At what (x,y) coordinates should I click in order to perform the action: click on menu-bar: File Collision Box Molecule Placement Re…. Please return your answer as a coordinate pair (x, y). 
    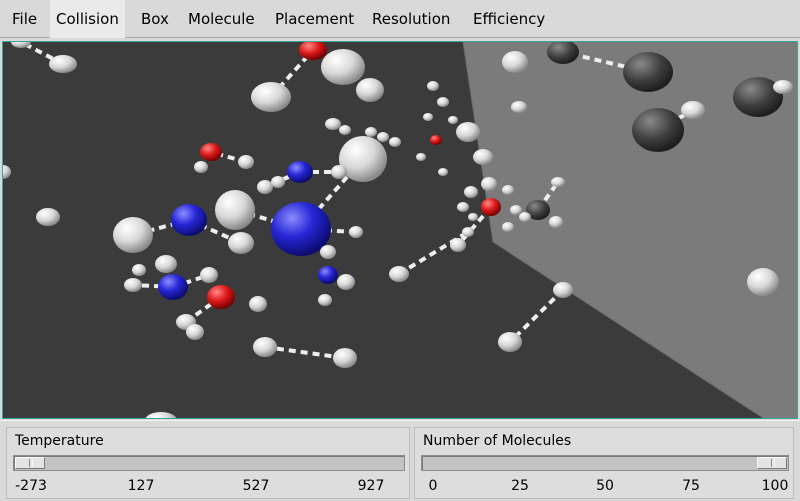
    Looking at the image, I should click on (400, 19).